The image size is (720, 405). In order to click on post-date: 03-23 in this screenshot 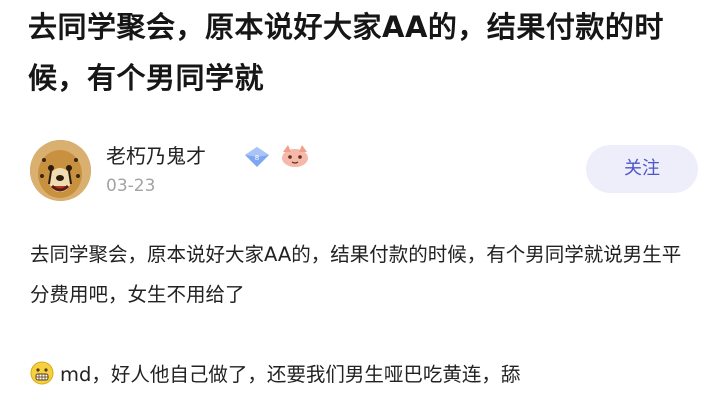, I will do `click(131, 186)`.